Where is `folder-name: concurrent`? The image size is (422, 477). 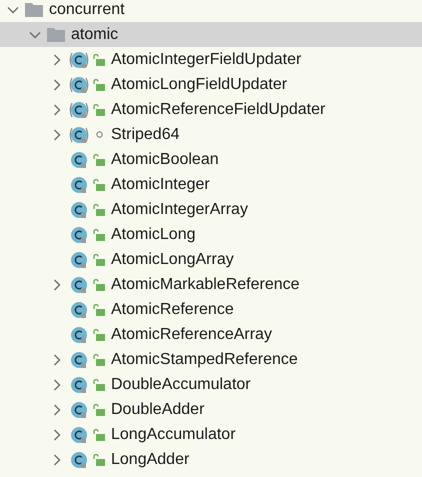 folder-name: concurrent is located at coordinates (87, 9).